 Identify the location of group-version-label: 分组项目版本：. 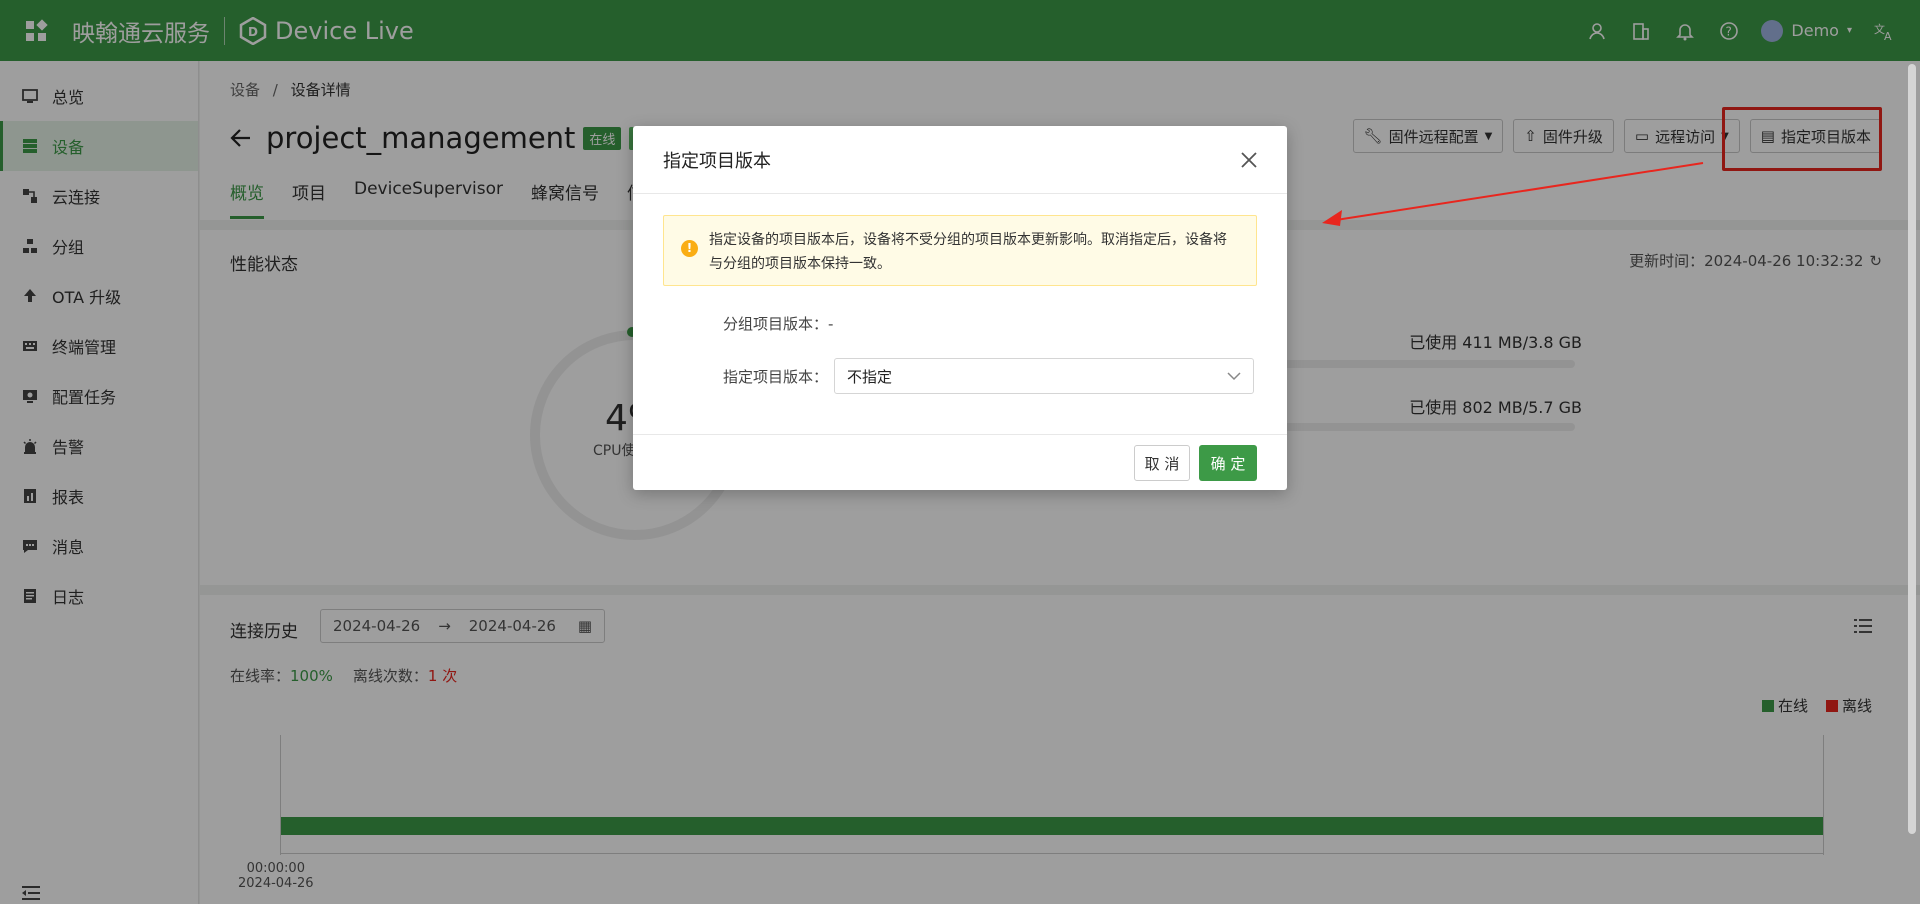
(776, 324).